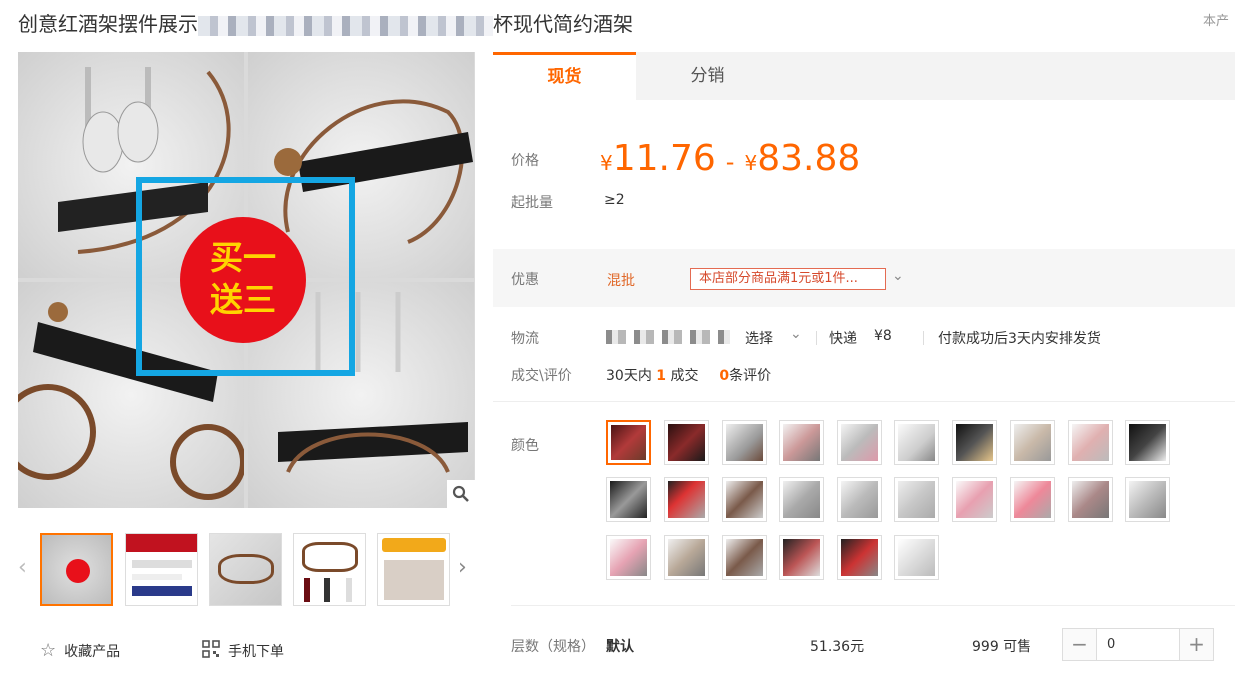 Image resolution: width=1235 pixels, height=679 pixels. I want to click on redacted-address, so click(668, 337).